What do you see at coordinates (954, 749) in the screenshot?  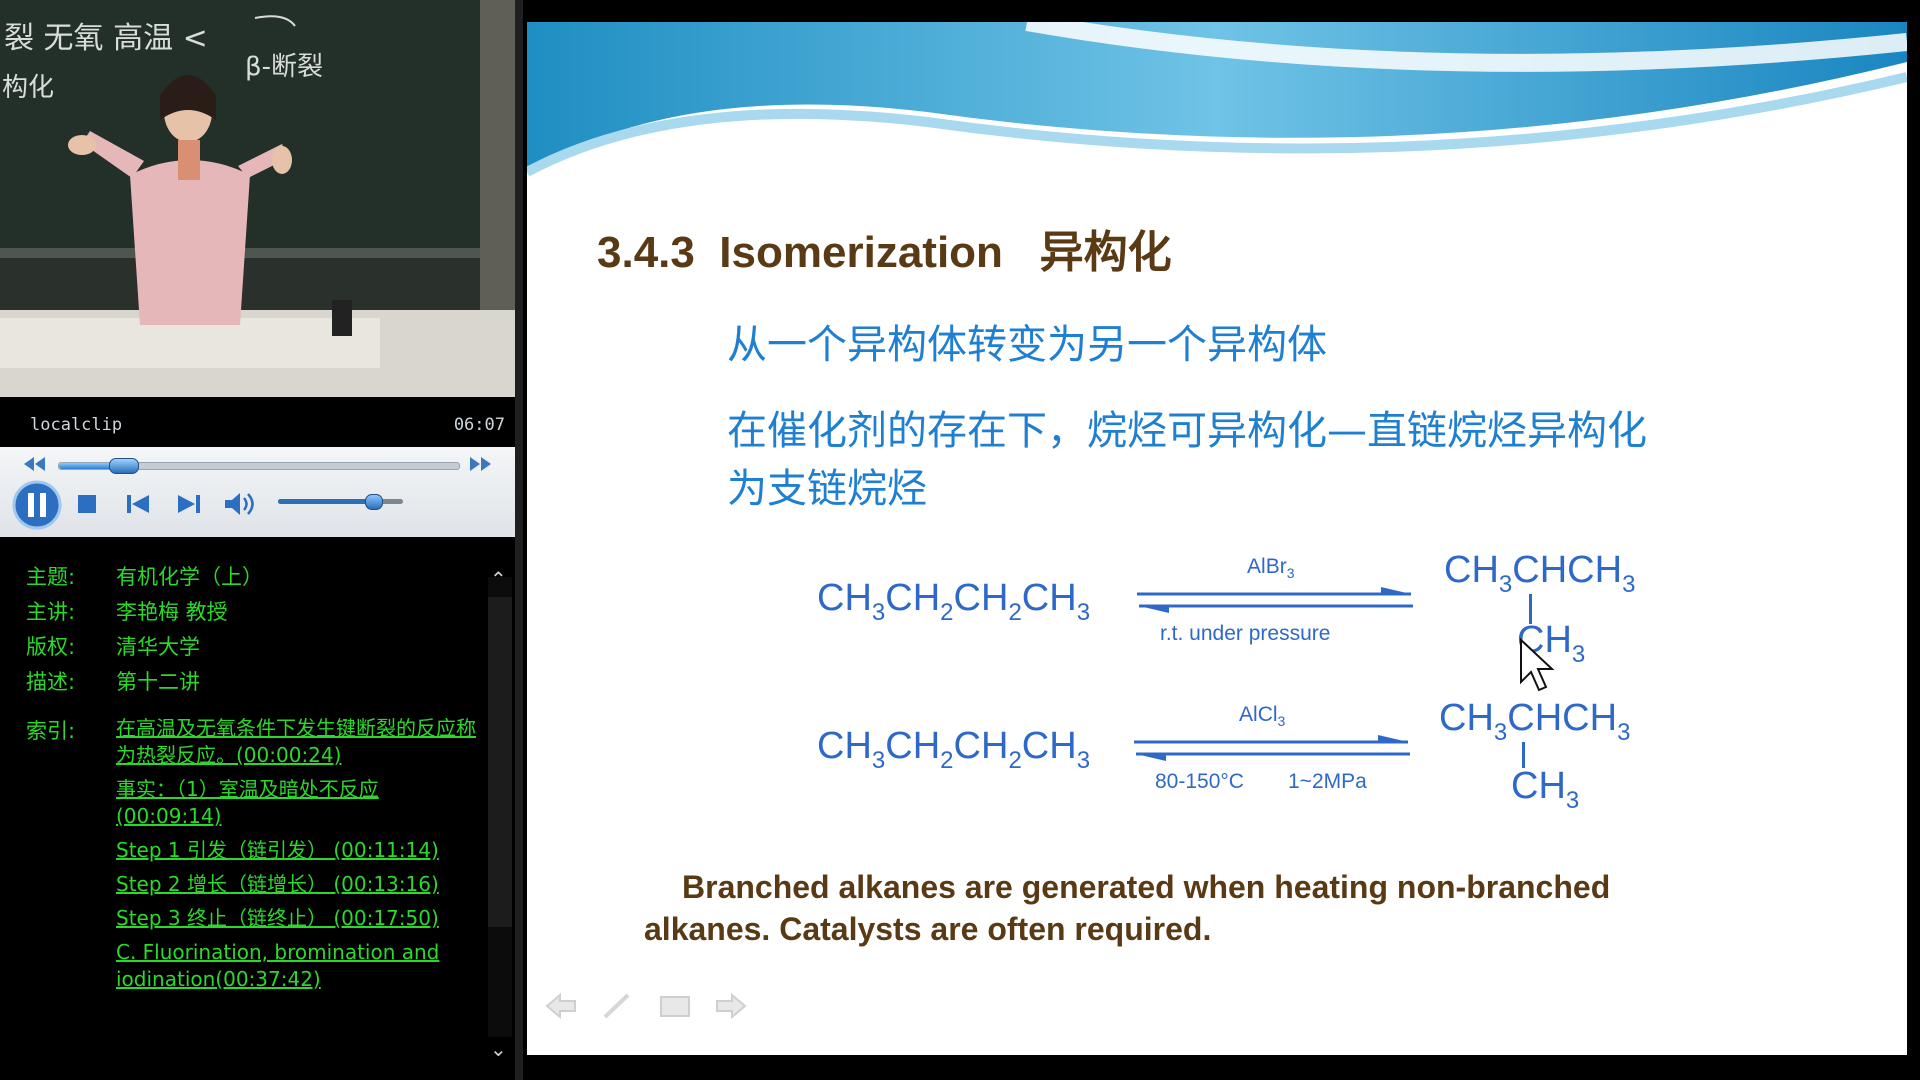 I see `reaction-2-reactant: CH3CH2CH2CH3` at bounding box center [954, 749].